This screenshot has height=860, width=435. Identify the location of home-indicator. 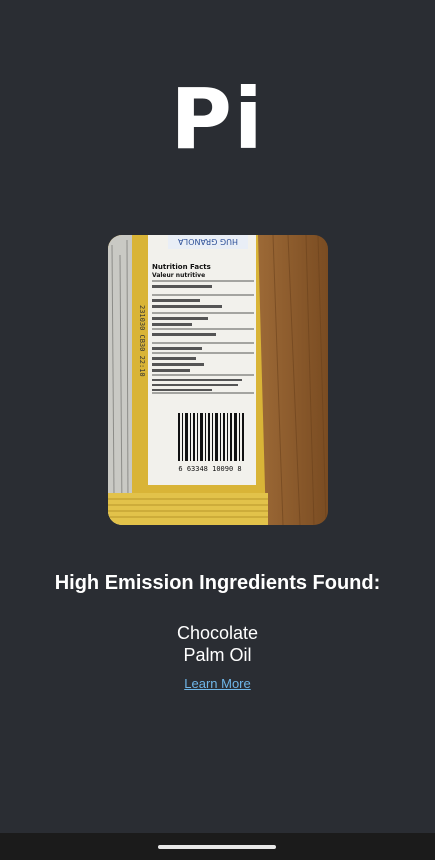
(217, 847).